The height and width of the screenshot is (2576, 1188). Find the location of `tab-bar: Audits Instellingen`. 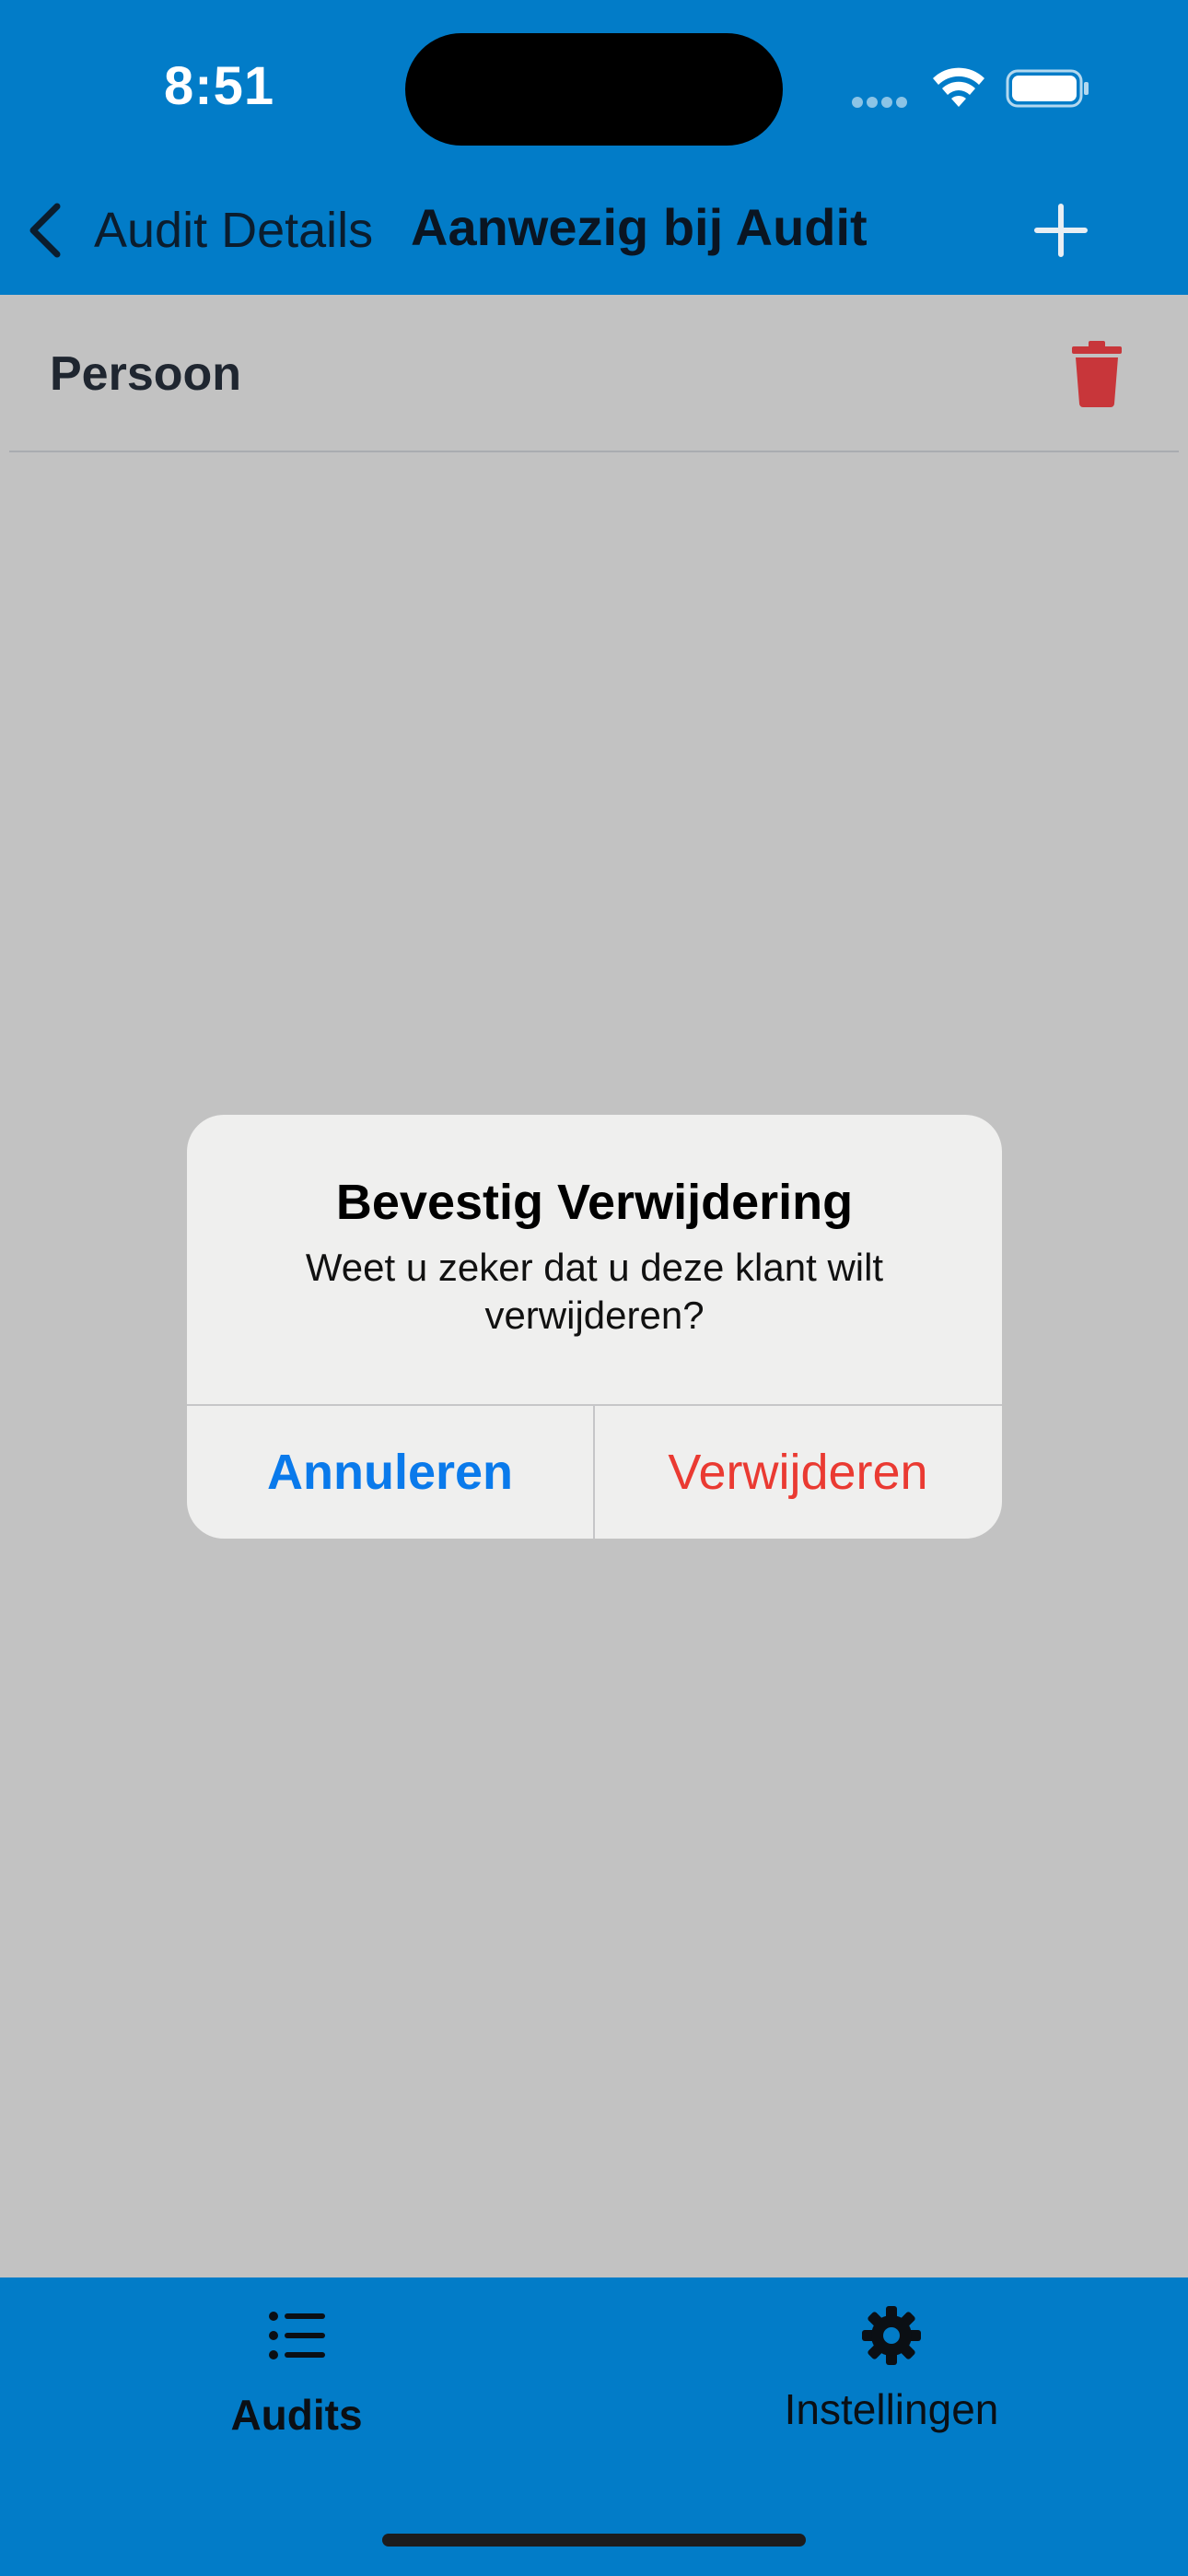

tab-bar: Audits Instellingen is located at coordinates (594, 2426).